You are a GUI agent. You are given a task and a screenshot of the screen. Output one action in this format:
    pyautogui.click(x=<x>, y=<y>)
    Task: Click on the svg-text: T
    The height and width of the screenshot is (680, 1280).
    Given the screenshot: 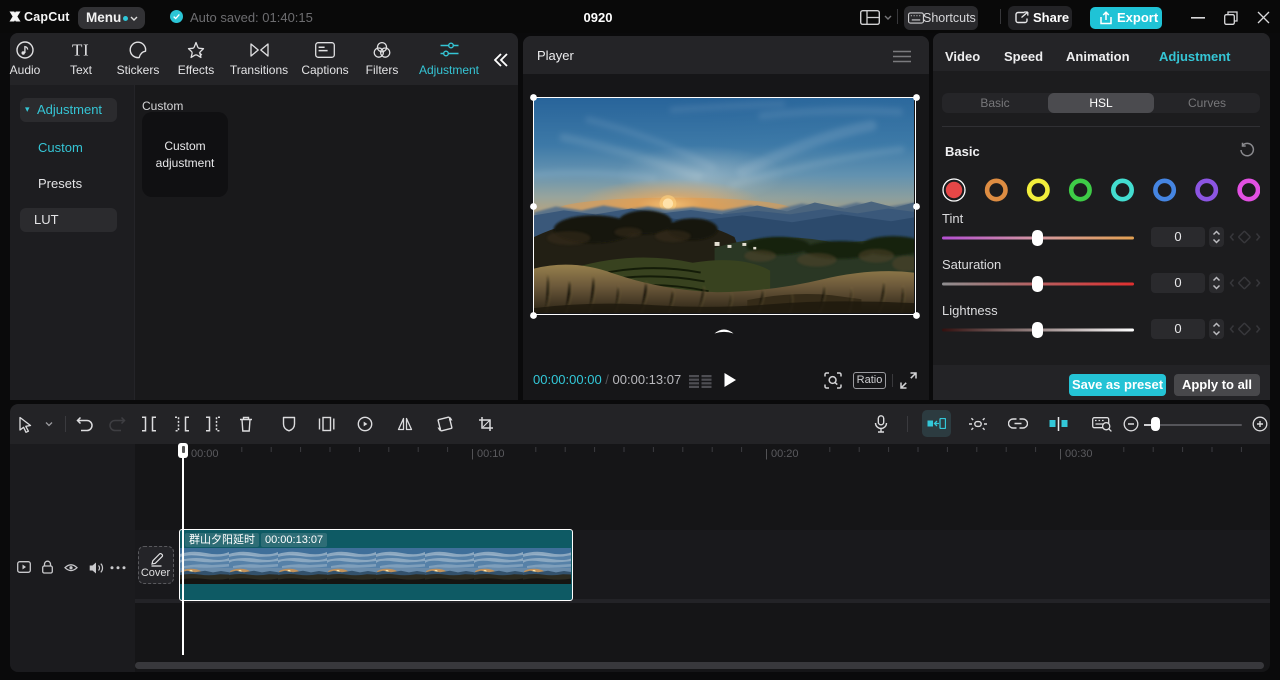 What is the action you would take?
    pyautogui.click(x=77, y=50)
    